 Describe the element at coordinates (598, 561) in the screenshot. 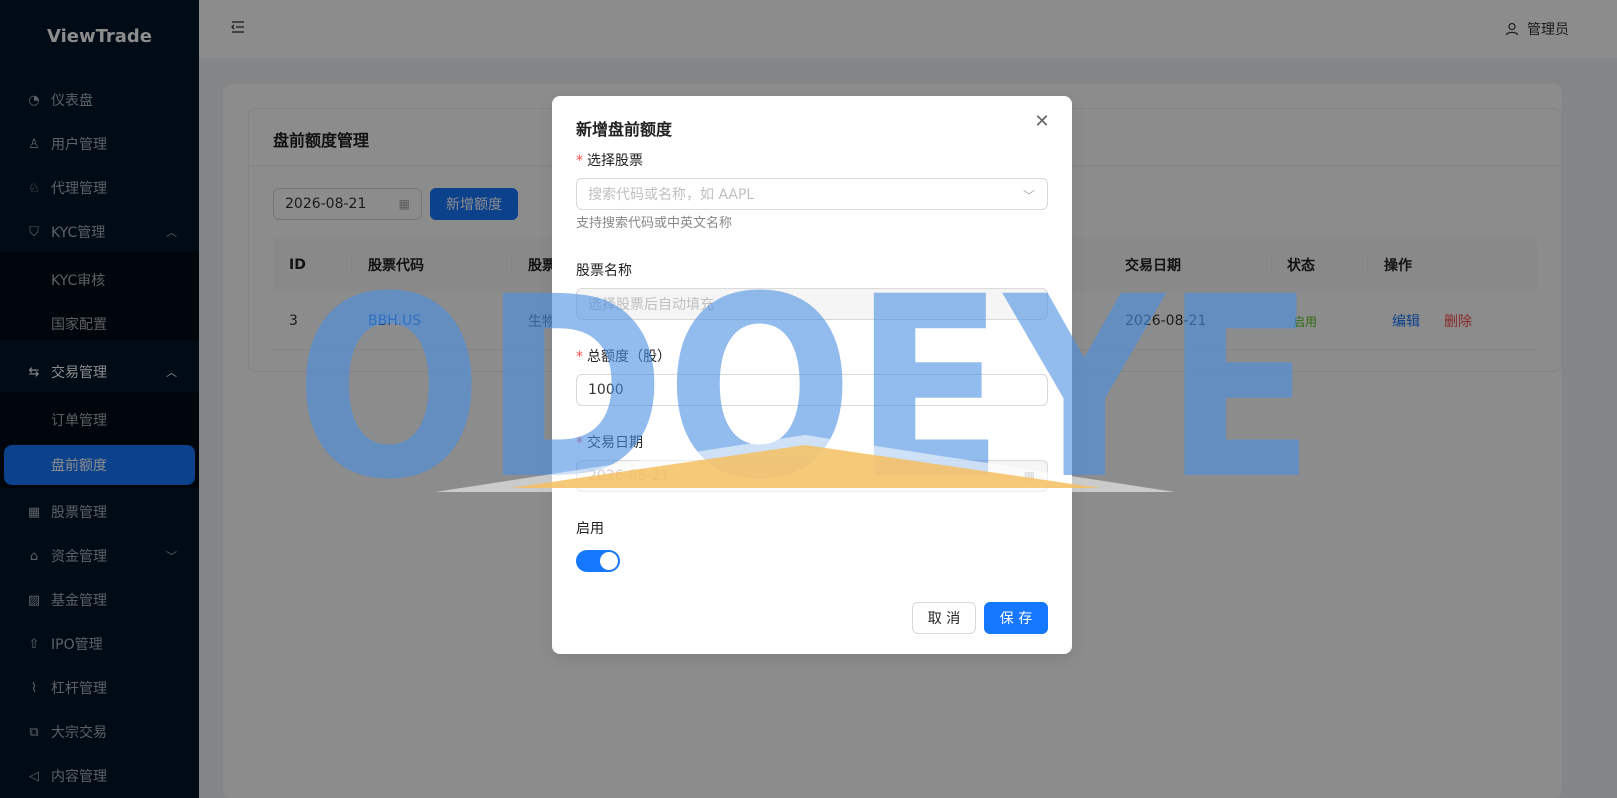

I see `enabled-switch` at that location.